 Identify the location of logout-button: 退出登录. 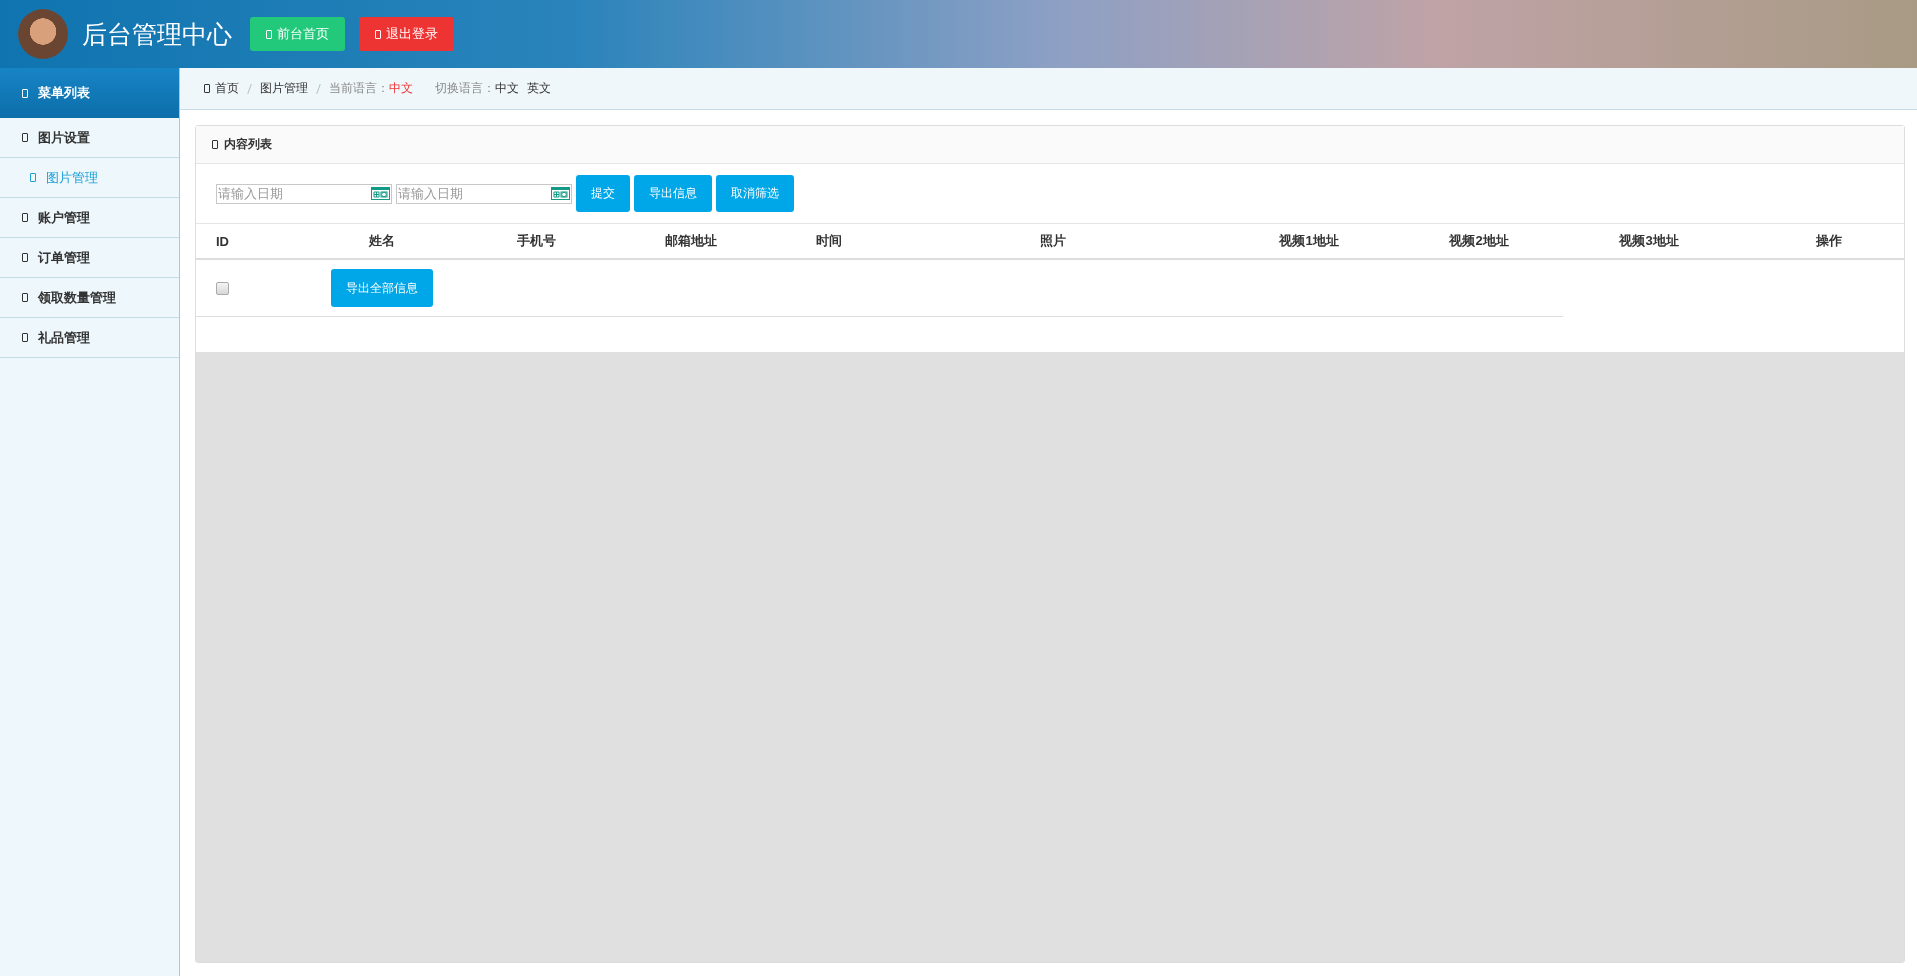
(406, 34).